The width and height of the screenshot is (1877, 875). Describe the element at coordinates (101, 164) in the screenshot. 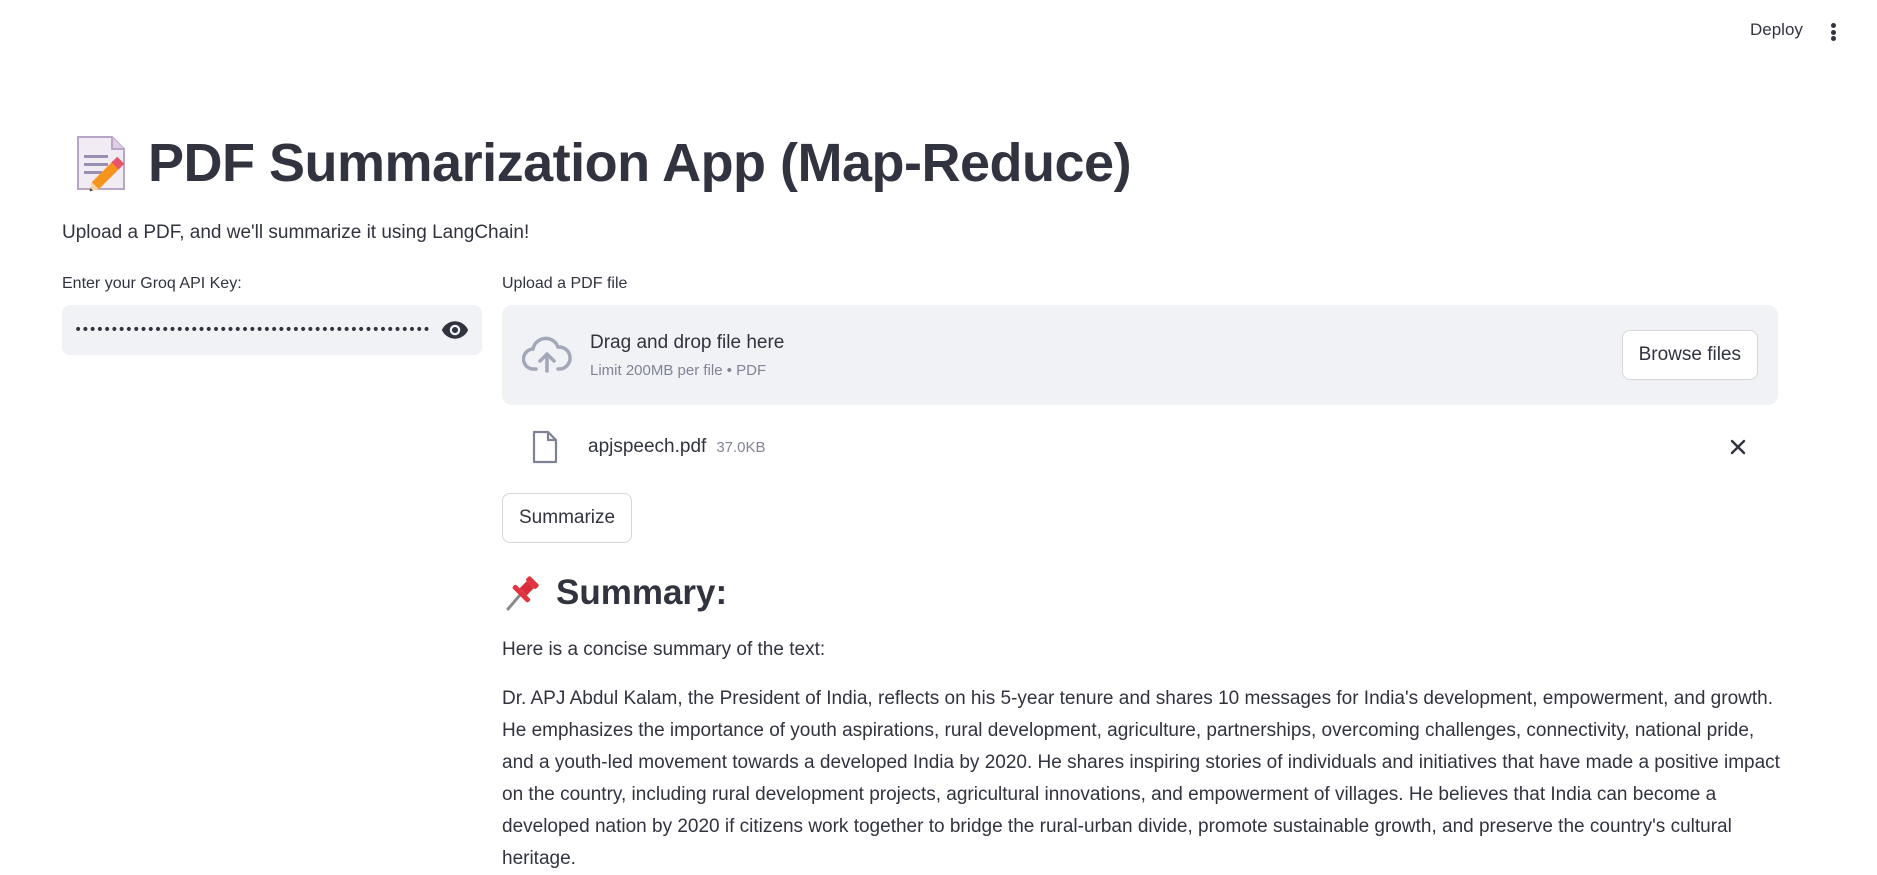

I see `memo-emoji-icon` at that location.